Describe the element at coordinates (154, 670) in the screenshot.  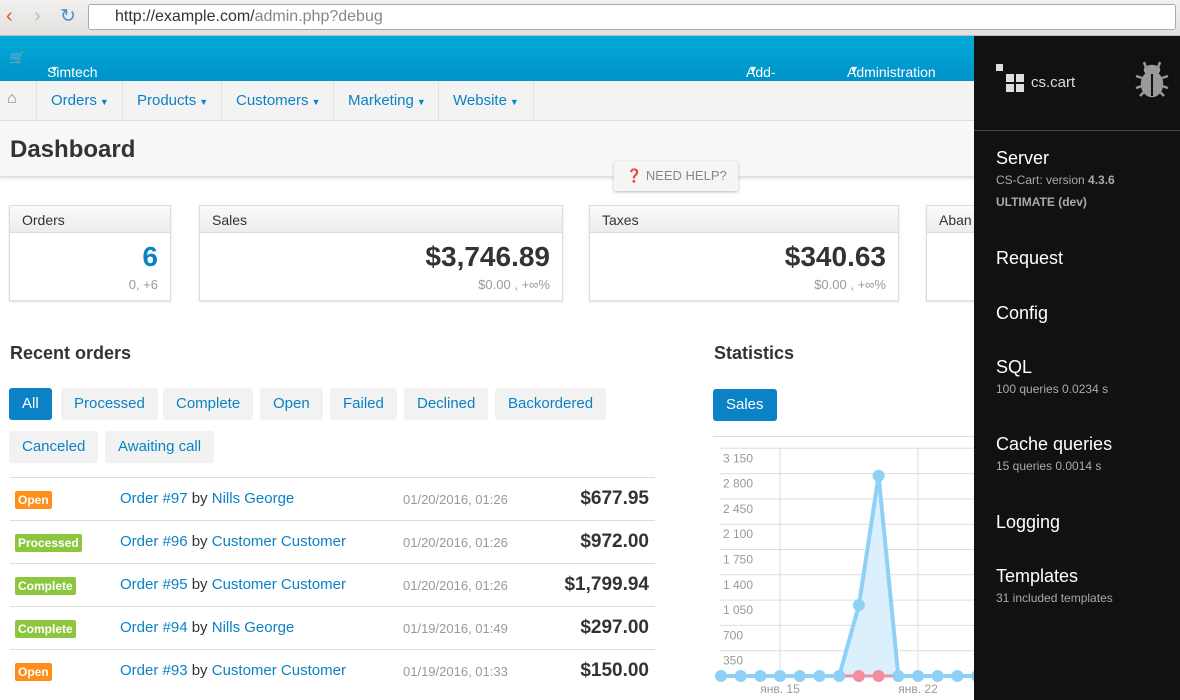
I see `order-link: Order #93` at that location.